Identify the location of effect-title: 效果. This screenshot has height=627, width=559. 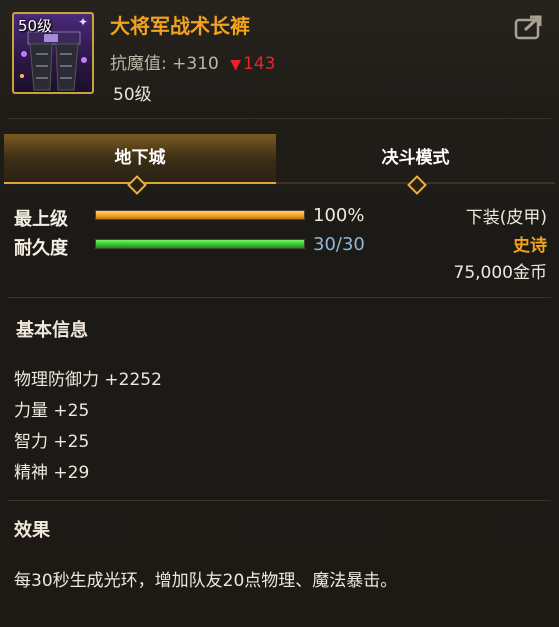
(32, 530).